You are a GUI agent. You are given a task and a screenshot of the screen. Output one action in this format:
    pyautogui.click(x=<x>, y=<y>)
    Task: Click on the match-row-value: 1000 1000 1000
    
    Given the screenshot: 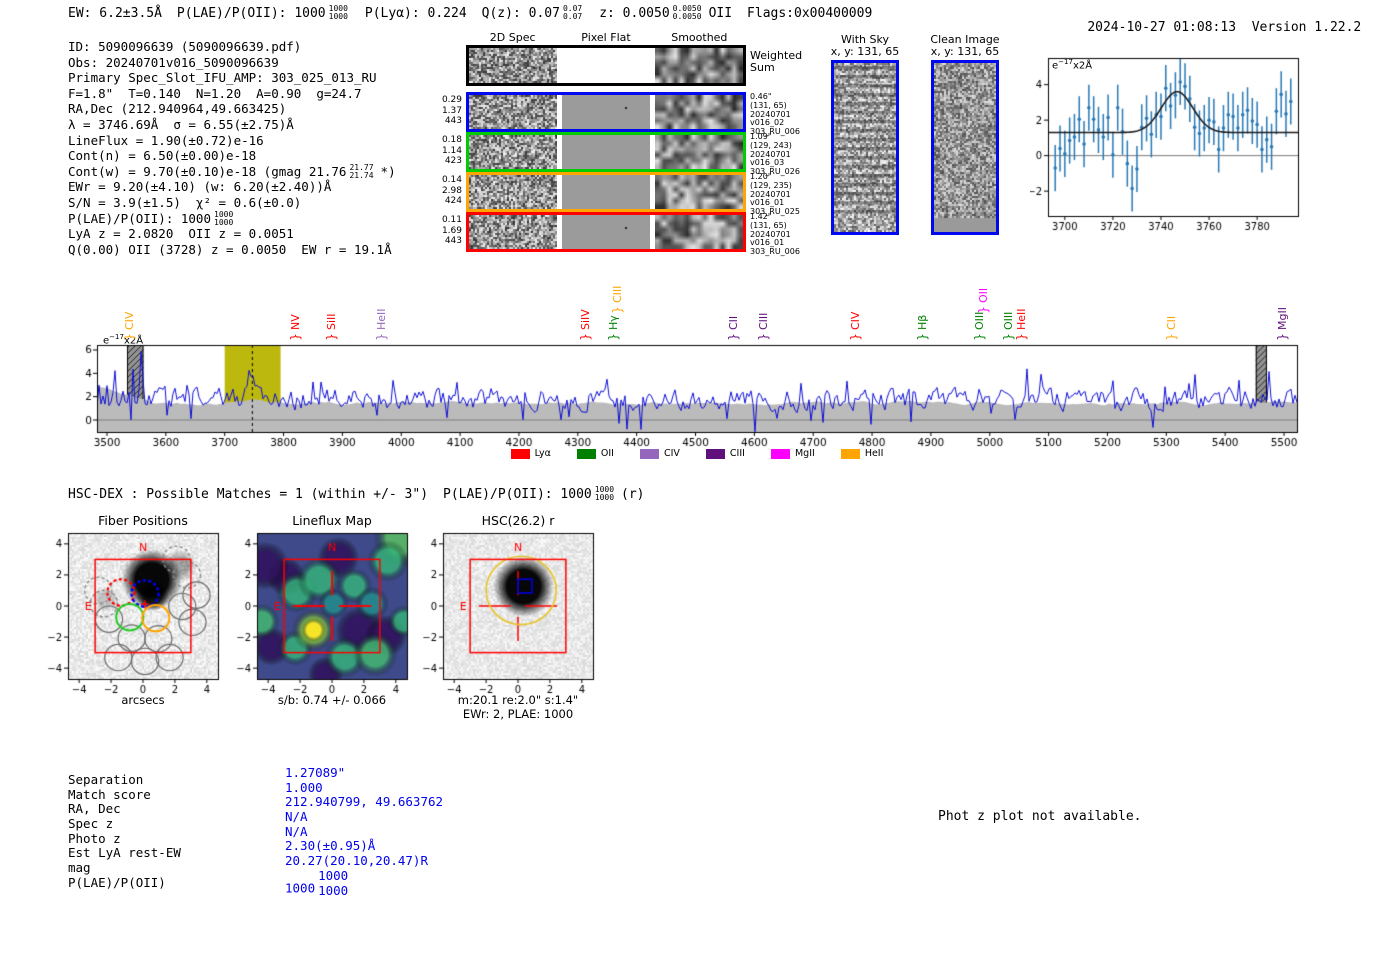 What is the action you would take?
    pyautogui.click(x=364, y=882)
    